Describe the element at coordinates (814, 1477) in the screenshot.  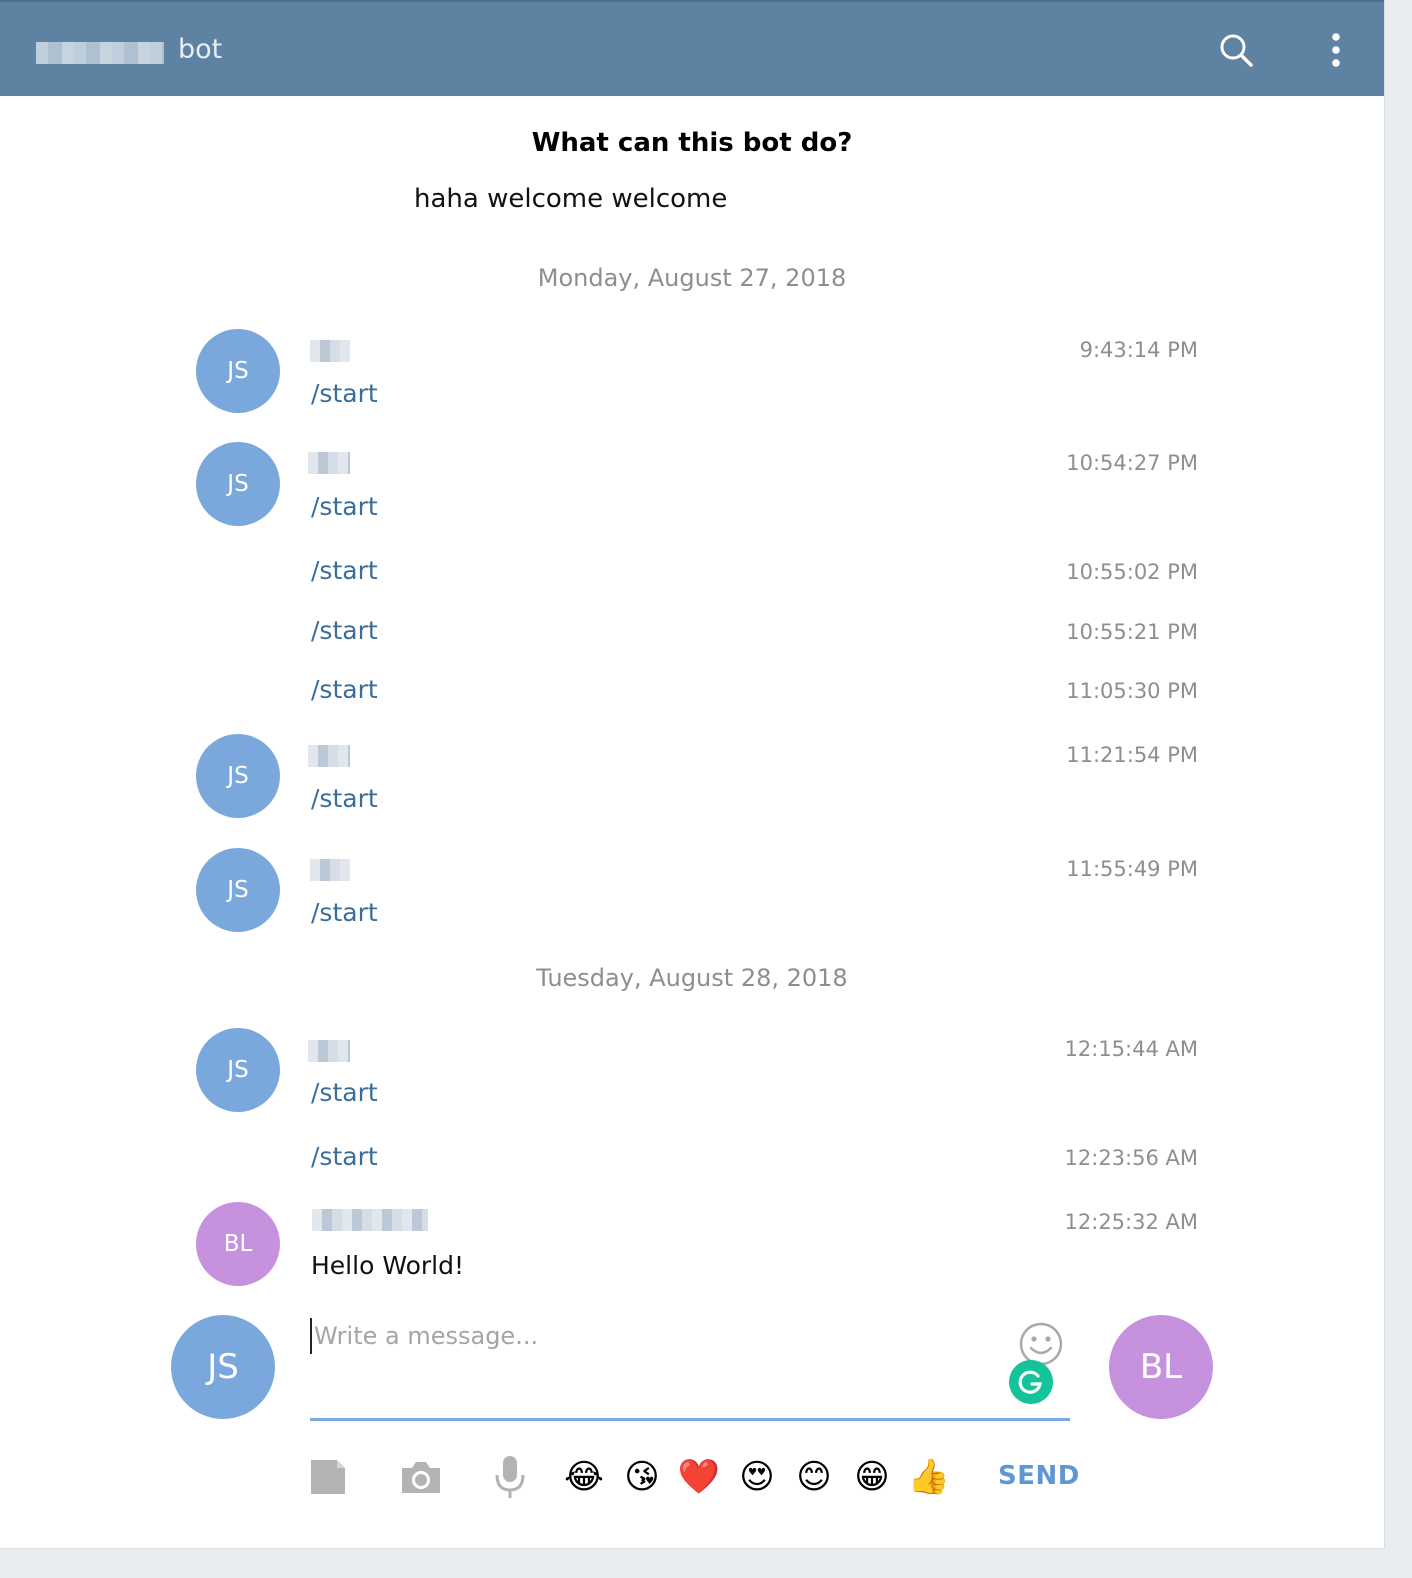
I see `emoji-blush: 😊` at that location.